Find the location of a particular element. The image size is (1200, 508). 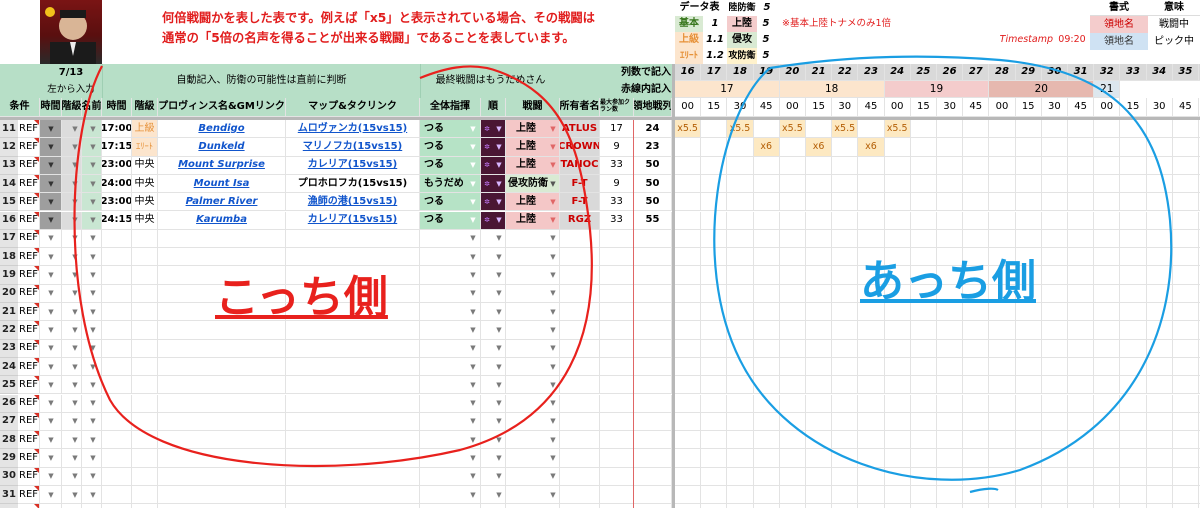

that-side-label: あっち側 is located at coordinates (948, 281).